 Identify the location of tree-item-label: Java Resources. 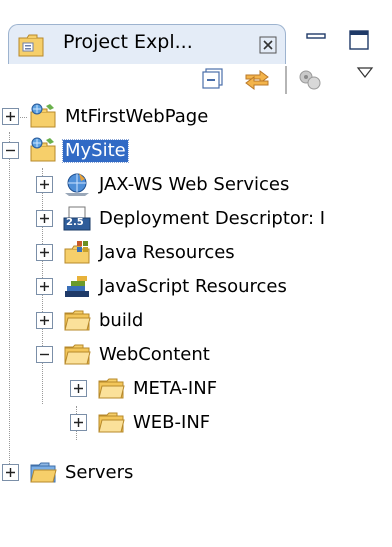
(167, 252).